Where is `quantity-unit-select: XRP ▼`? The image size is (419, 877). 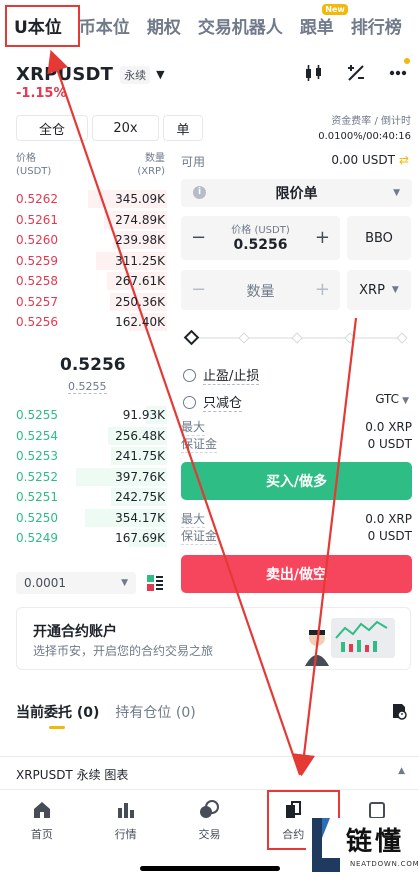
quantity-unit-select: XRP ▼ is located at coordinates (379, 290).